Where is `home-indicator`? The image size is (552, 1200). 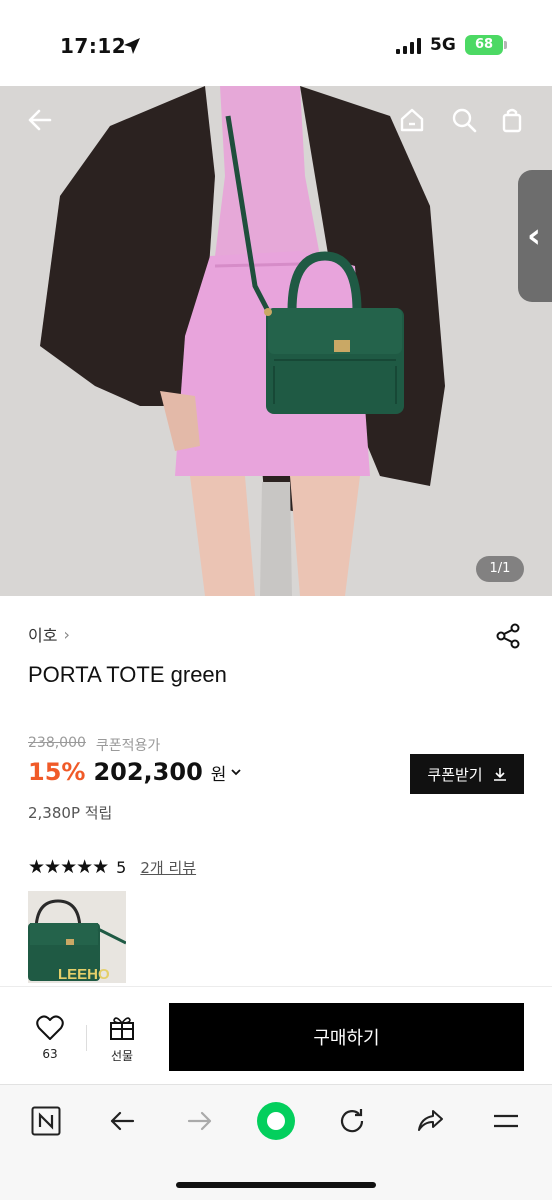 home-indicator is located at coordinates (276, 1185).